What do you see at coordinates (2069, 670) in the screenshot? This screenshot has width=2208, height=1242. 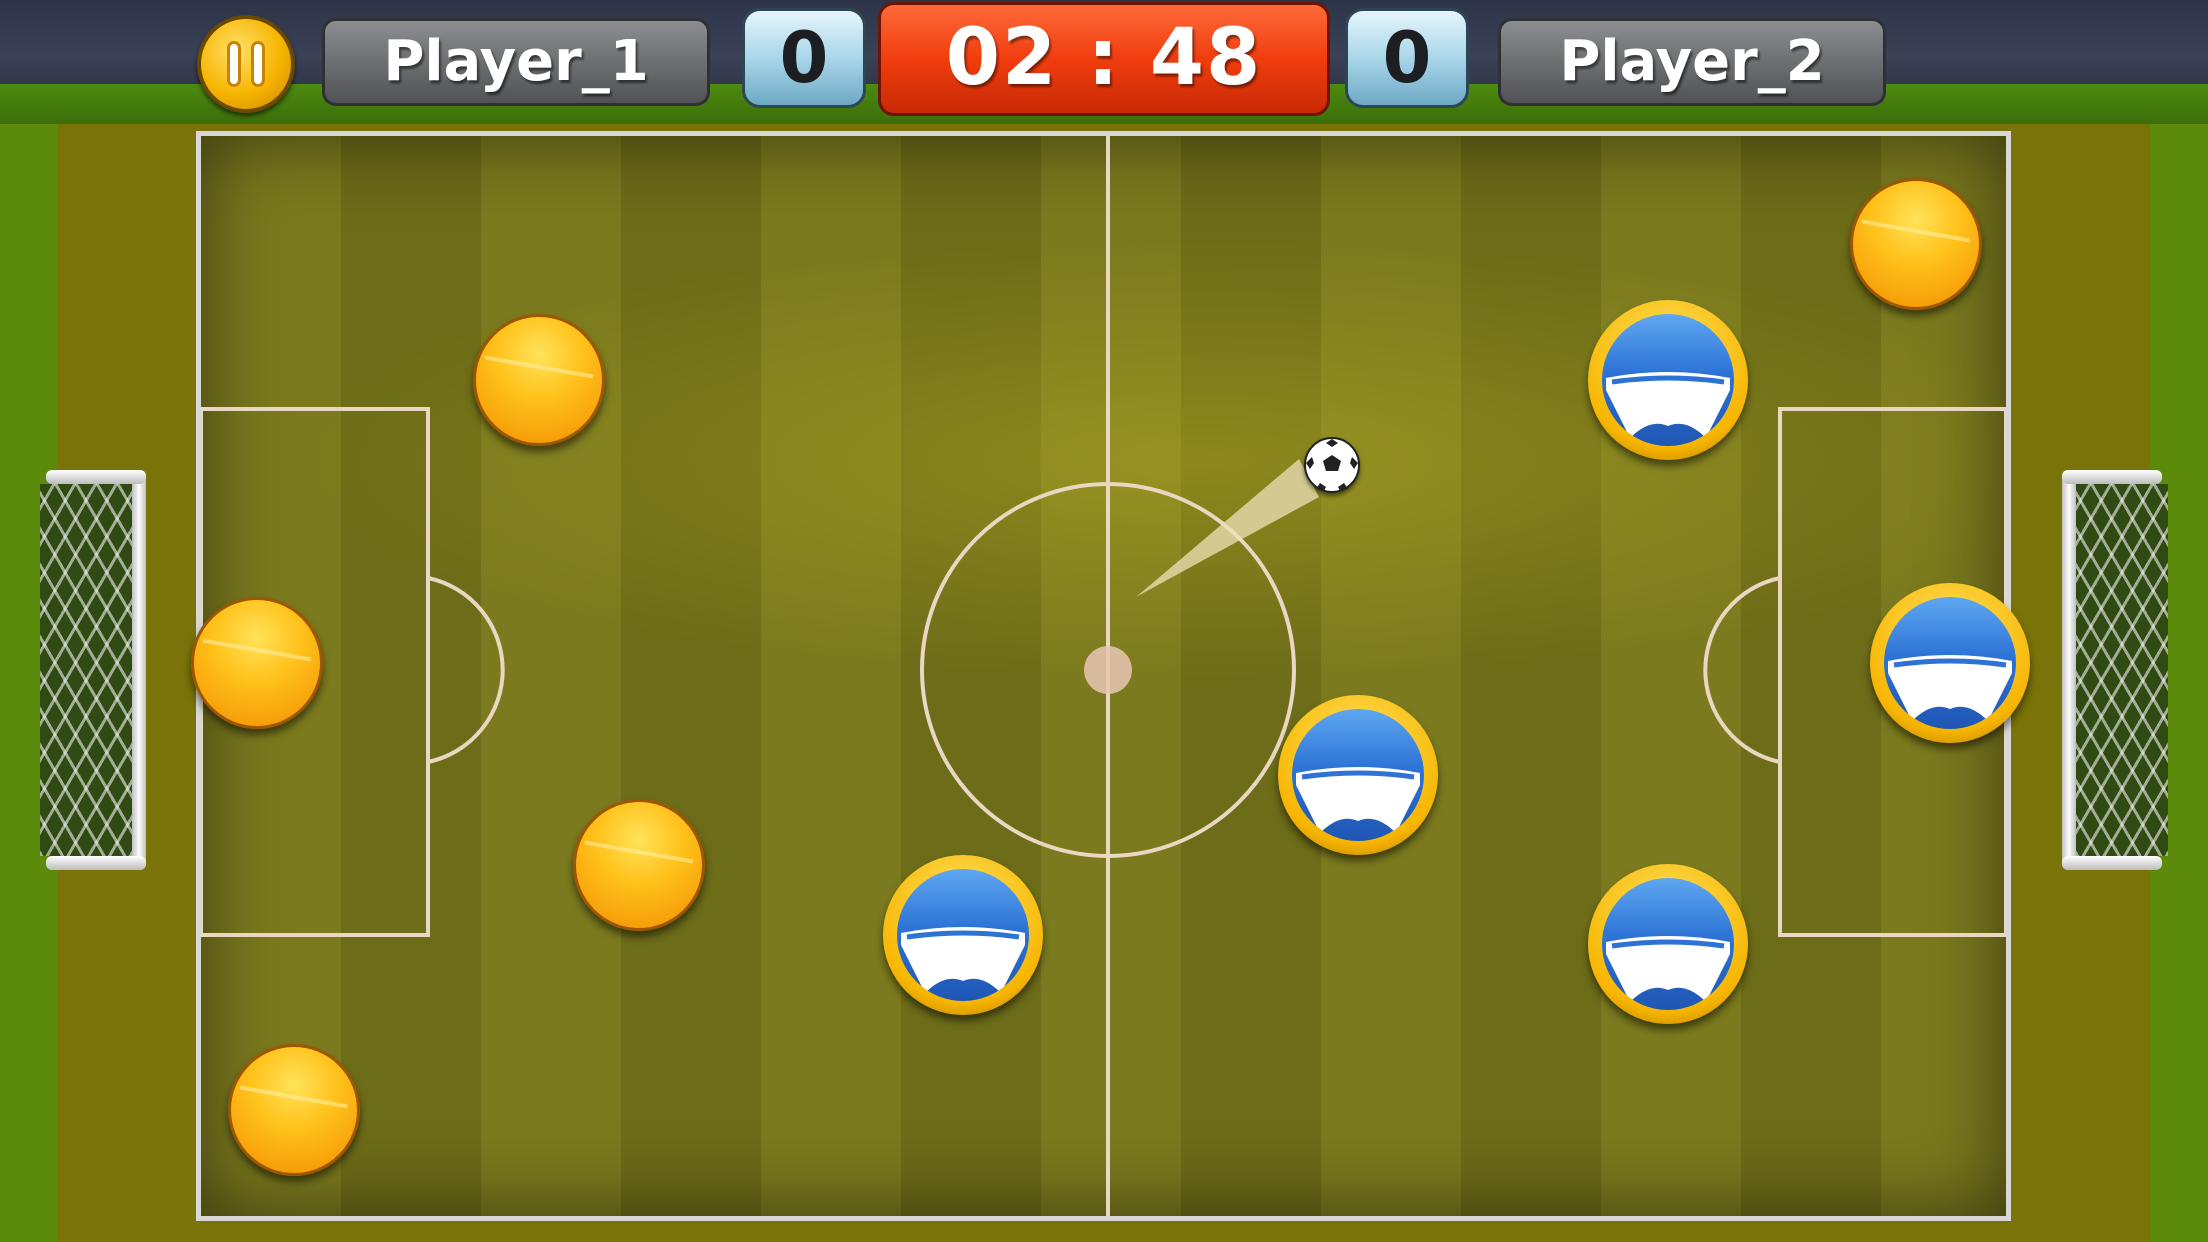 I see `right-goal-post` at bounding box center [2069, 670].